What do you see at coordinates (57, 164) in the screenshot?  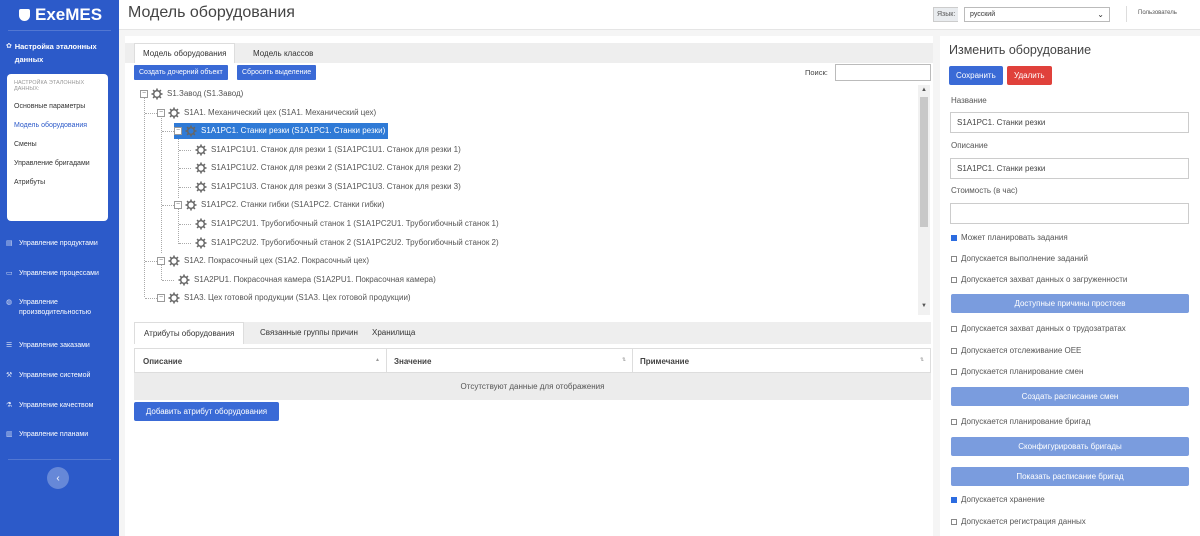 I see `submenu-item-crews: Управление бригадами` at bounding box center [57, 164].